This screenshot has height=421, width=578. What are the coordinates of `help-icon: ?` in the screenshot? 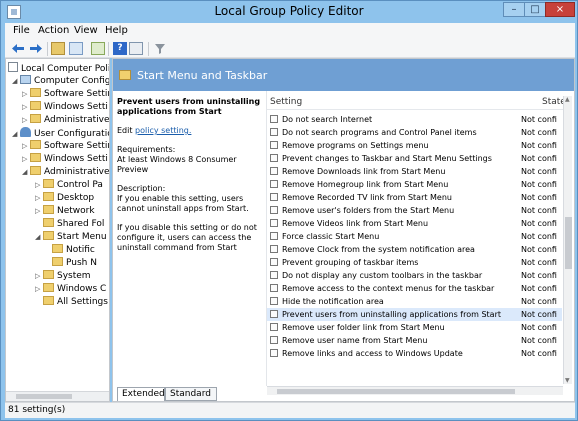 It's located at (120, 48).